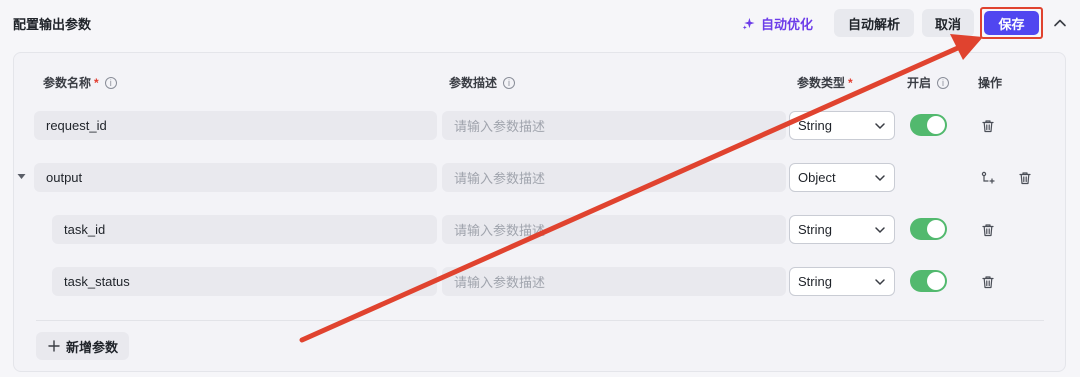 This screenshot has height=377, width=1080. I want to click on column-header-enabled-label: 开启, so click(919, 83).